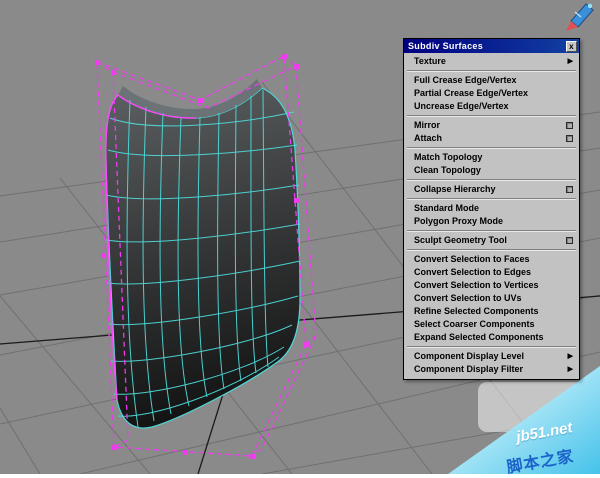  What do you see at coordinates (471, 93) in the screenshot?
I see `menu-item-label: Partial Crease Edge/Vertex` at bounding box center [471, 93].